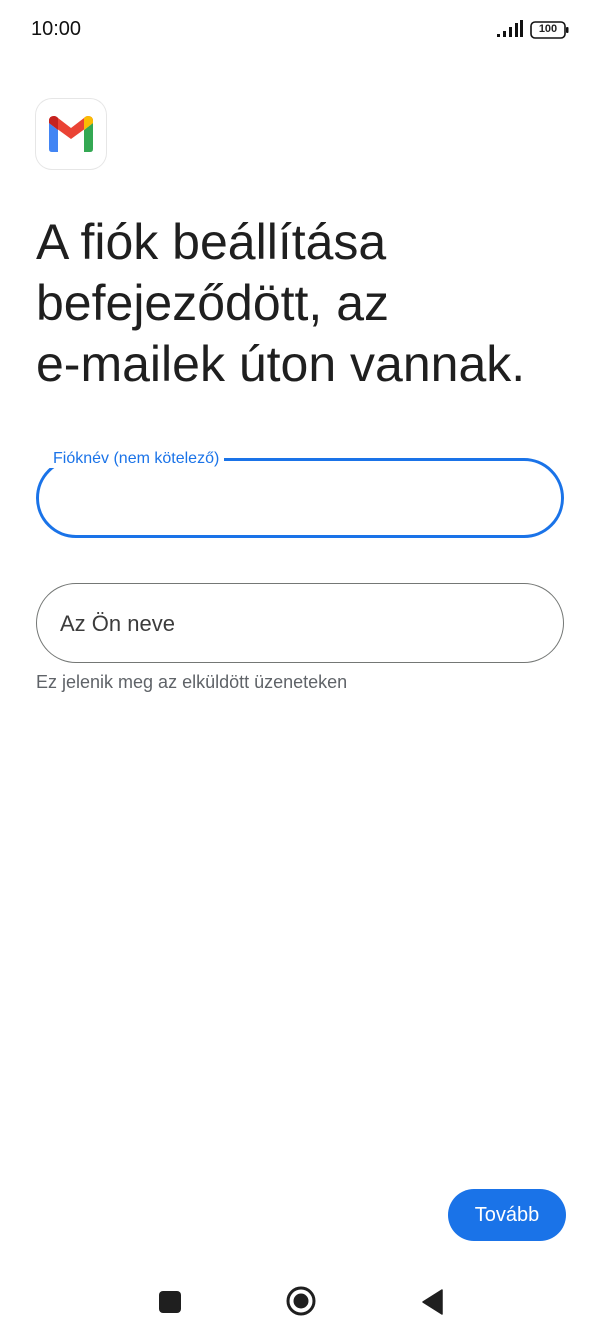 This screenshot has width=602, height=1338. I want to click on home-icon, so click(301, 1301).